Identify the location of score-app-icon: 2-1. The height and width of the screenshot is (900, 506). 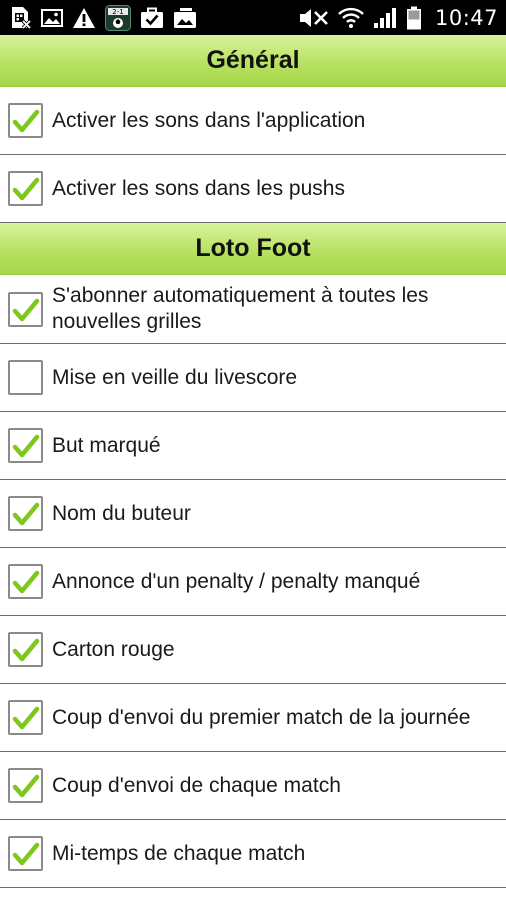
(118, 17).